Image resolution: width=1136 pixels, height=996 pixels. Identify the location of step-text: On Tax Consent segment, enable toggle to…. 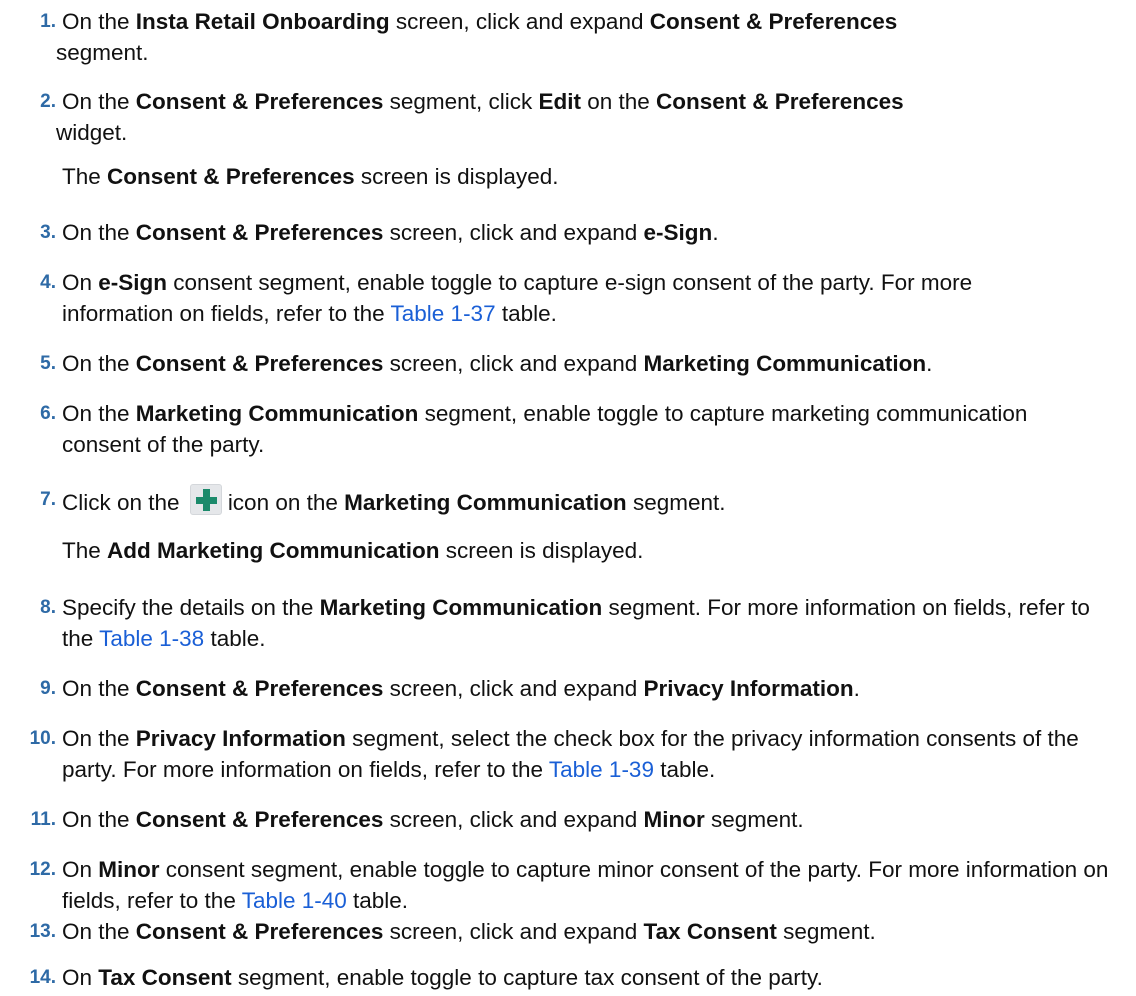
(442, 977).